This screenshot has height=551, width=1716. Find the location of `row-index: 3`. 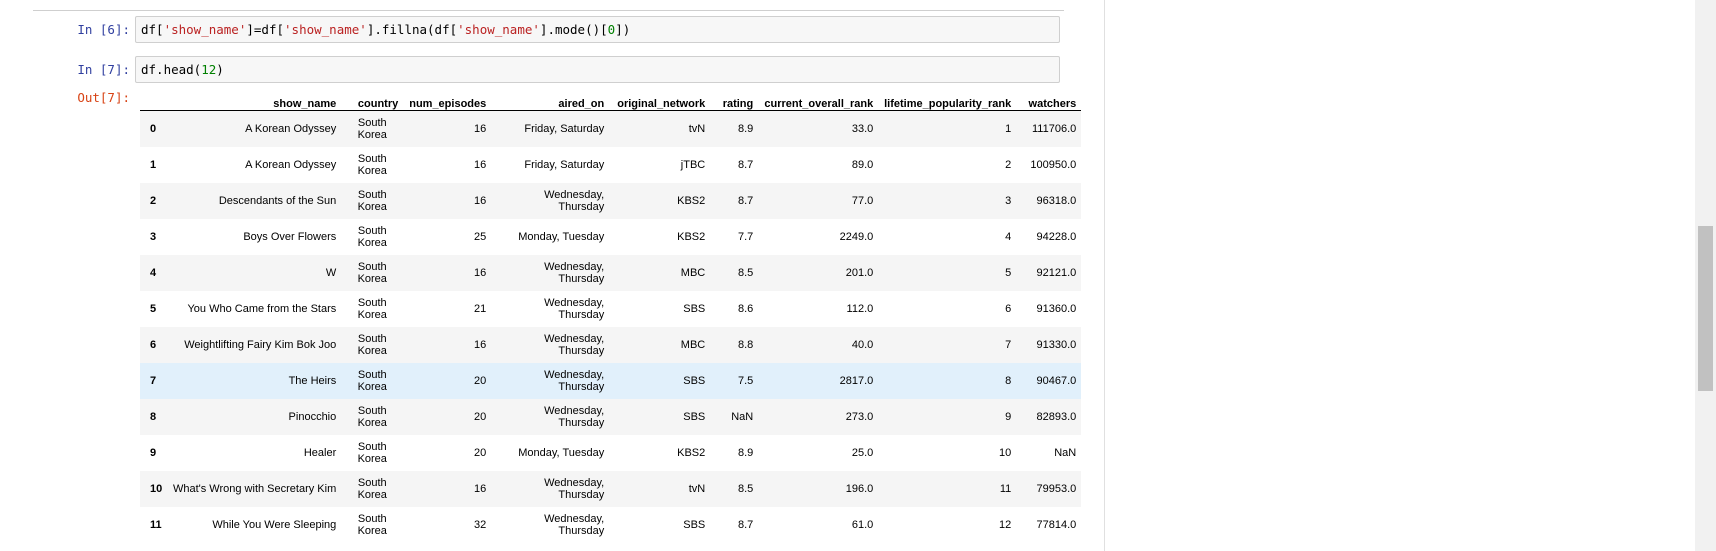

row-index: 3 is located at coordinates (153, 237).